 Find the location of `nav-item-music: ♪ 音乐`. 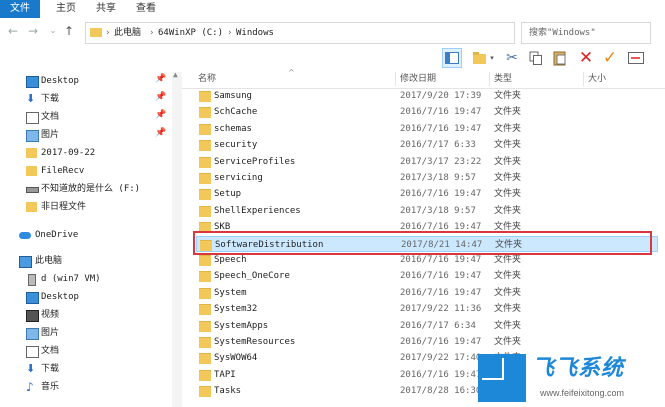

nav-item-music: ♪ 音乐 is located at coordinates (86, 387).